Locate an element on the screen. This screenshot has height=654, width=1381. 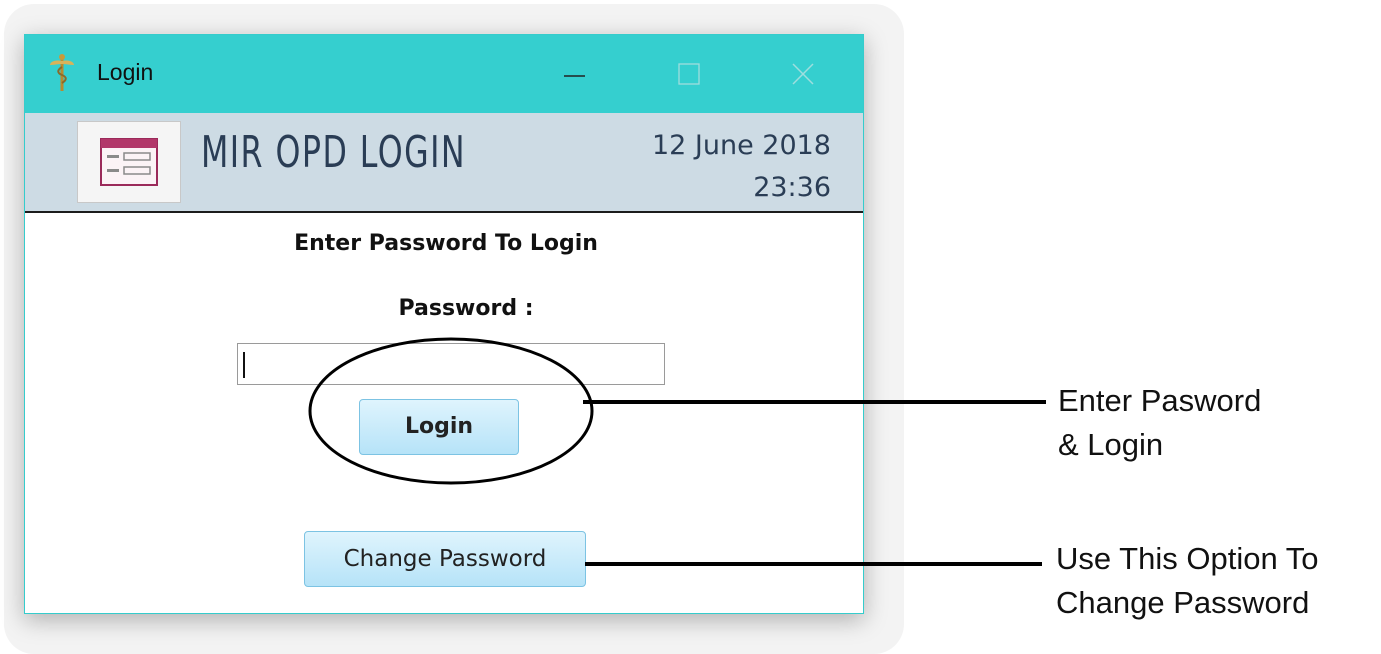
change-password-annotation: Use This Option To Change Password is located at coordinates (1187, 581).